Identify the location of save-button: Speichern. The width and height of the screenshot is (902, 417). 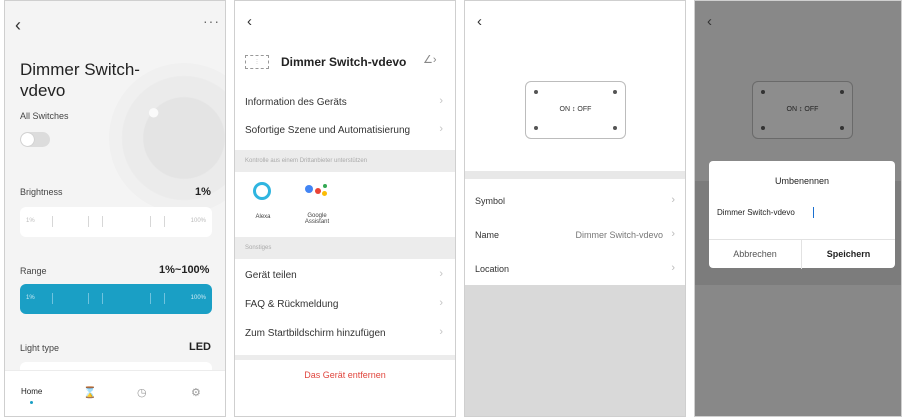
(848, 254).